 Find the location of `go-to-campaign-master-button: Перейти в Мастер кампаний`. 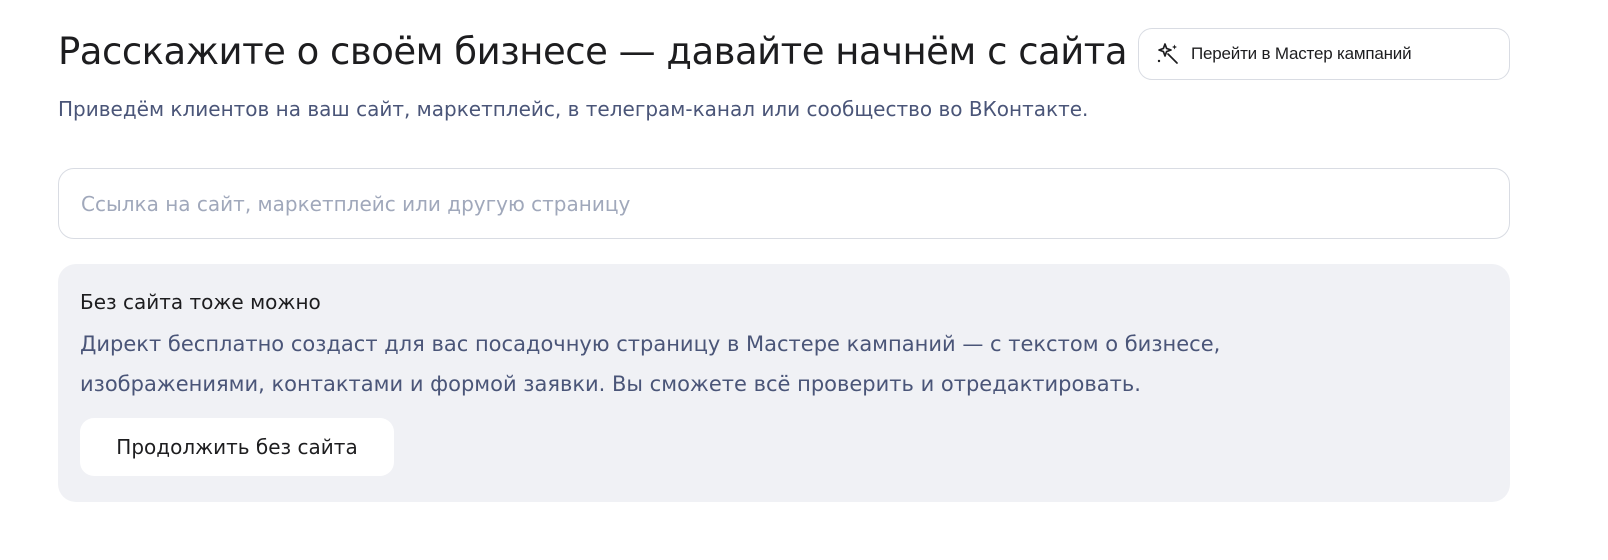

go-to-campaign-master-button: Перейти в Мастер кампаний is located at coordinates (1324, 54).